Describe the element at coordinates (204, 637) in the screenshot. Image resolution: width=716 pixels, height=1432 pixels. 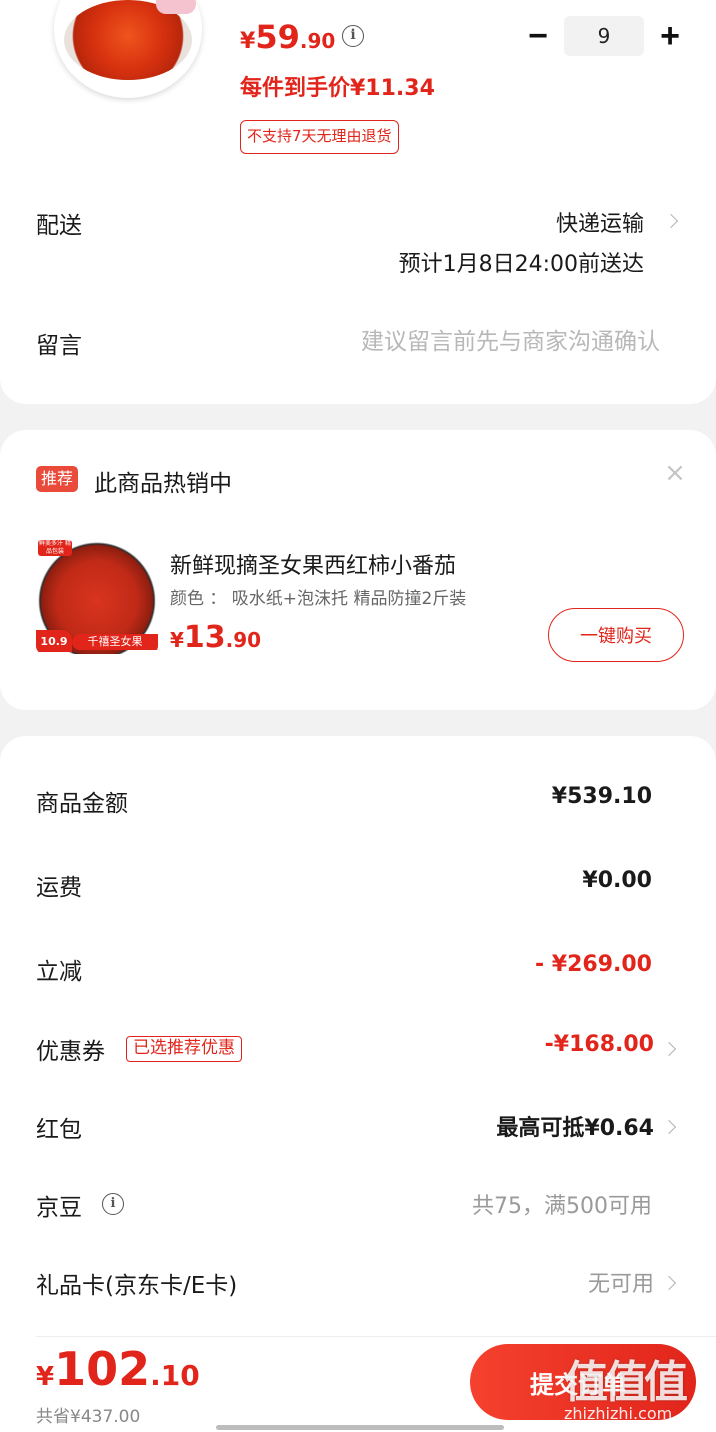
I see `price-integer: 13` at that location.